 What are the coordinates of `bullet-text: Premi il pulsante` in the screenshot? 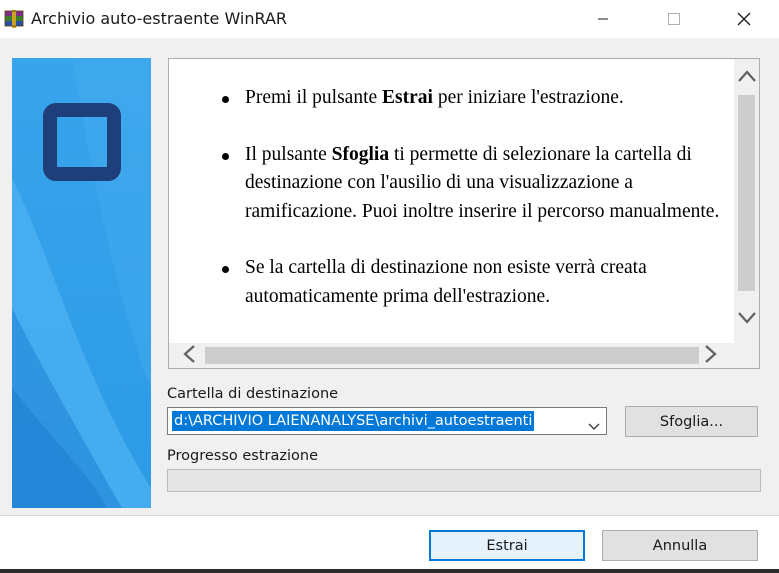 It's located at (314, 97).